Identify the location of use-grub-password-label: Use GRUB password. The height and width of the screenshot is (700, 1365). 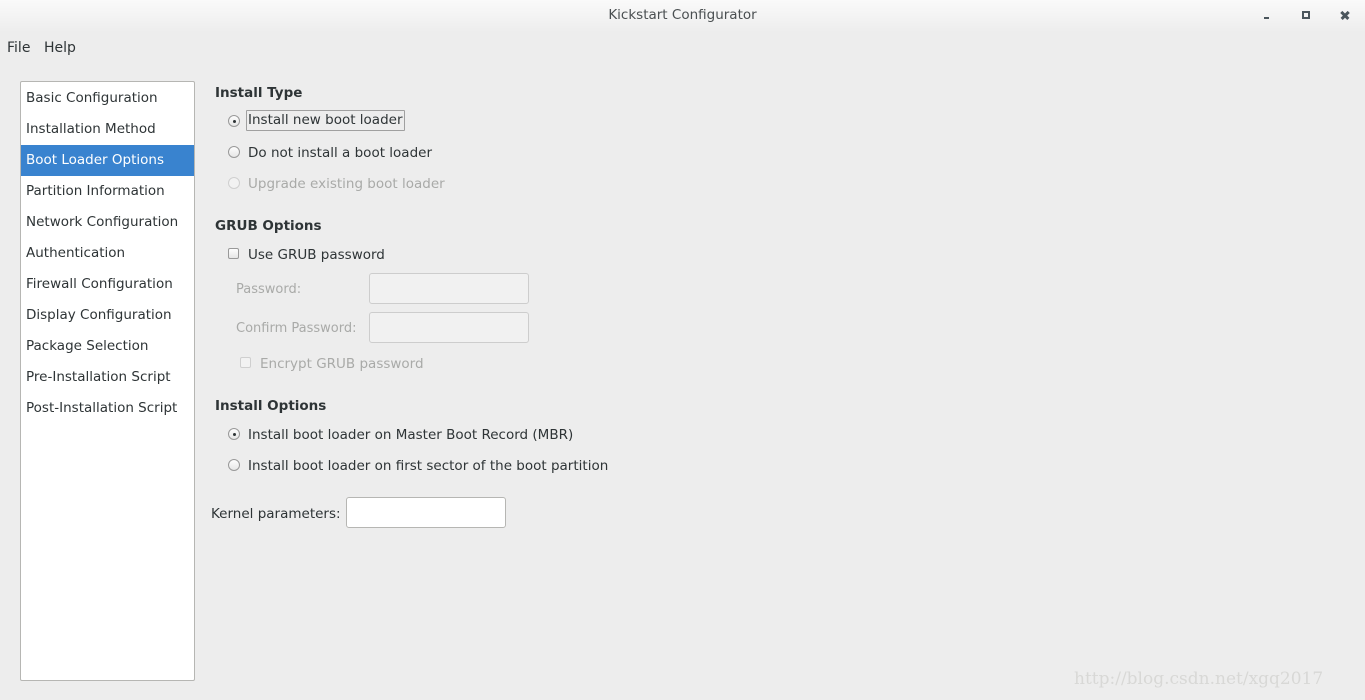
(316, 255).